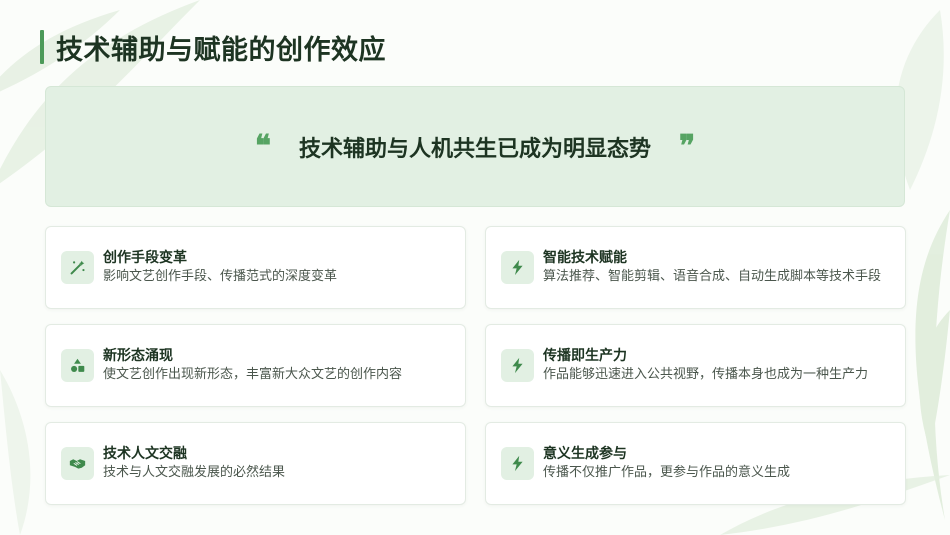 The image size is (950, 535). I want to click on close-quote-icon: ❞, so click(687, 146).